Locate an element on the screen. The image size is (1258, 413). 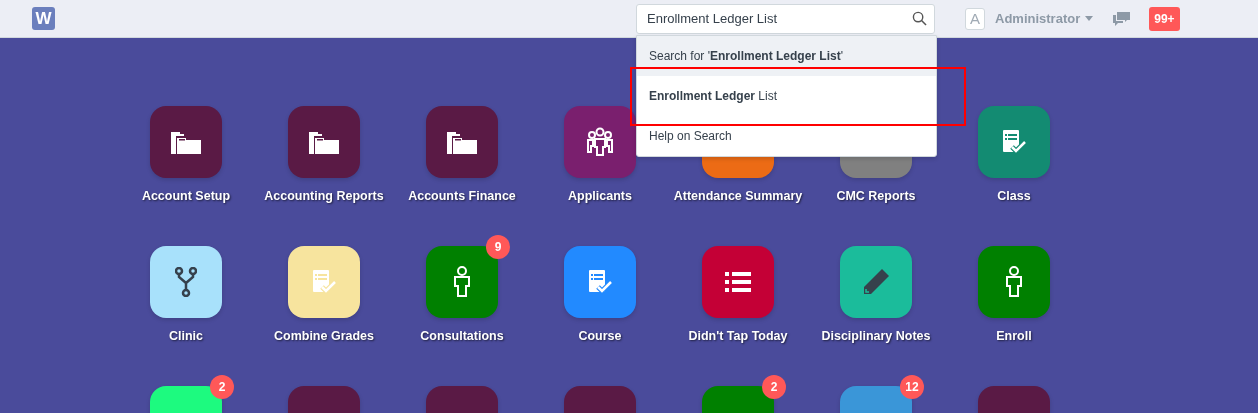
list-icon is located at coordinates (738, 282).